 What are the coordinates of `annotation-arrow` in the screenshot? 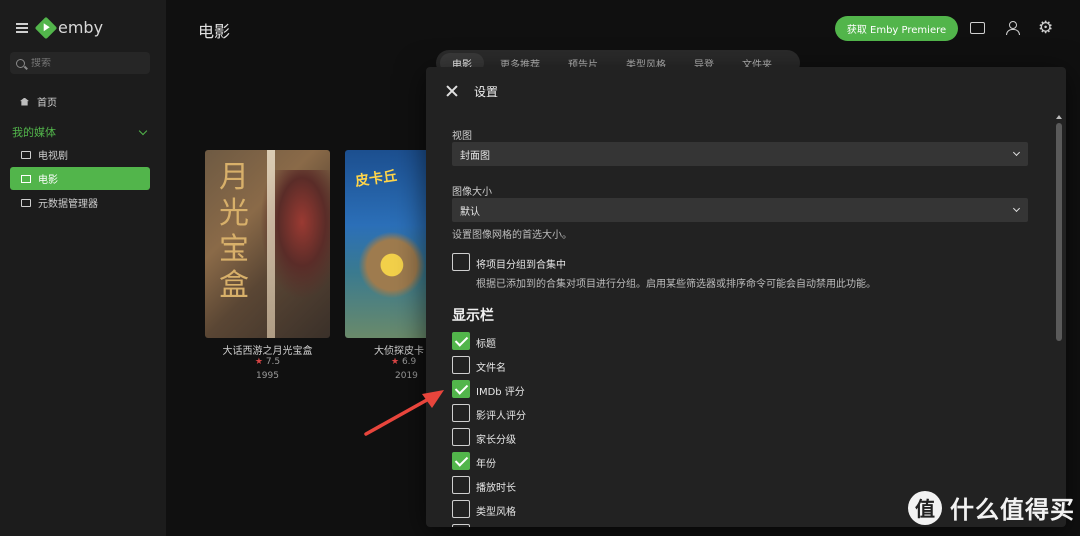 It's located at (404, 413).